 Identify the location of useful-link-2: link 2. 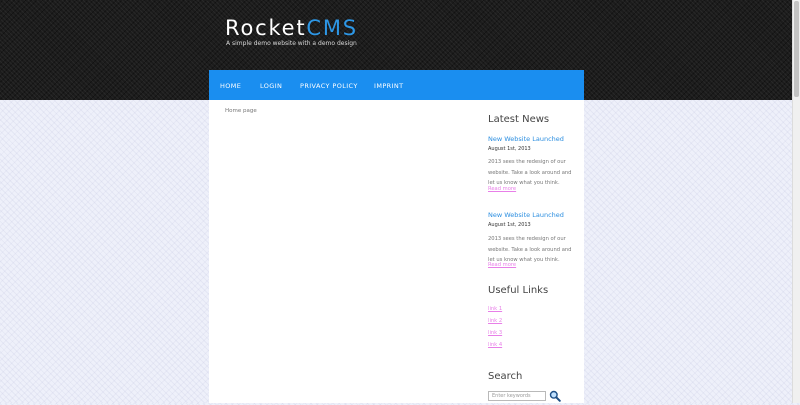
(495, 321).